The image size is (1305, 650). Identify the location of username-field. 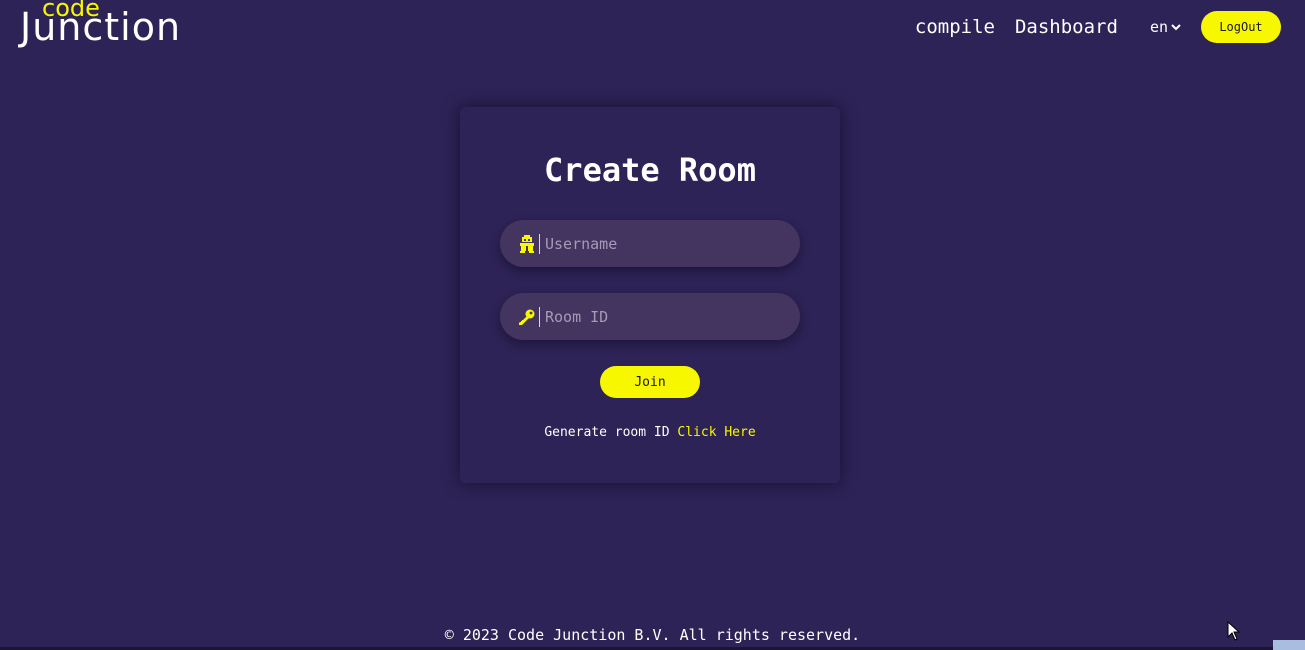
(650, 243).